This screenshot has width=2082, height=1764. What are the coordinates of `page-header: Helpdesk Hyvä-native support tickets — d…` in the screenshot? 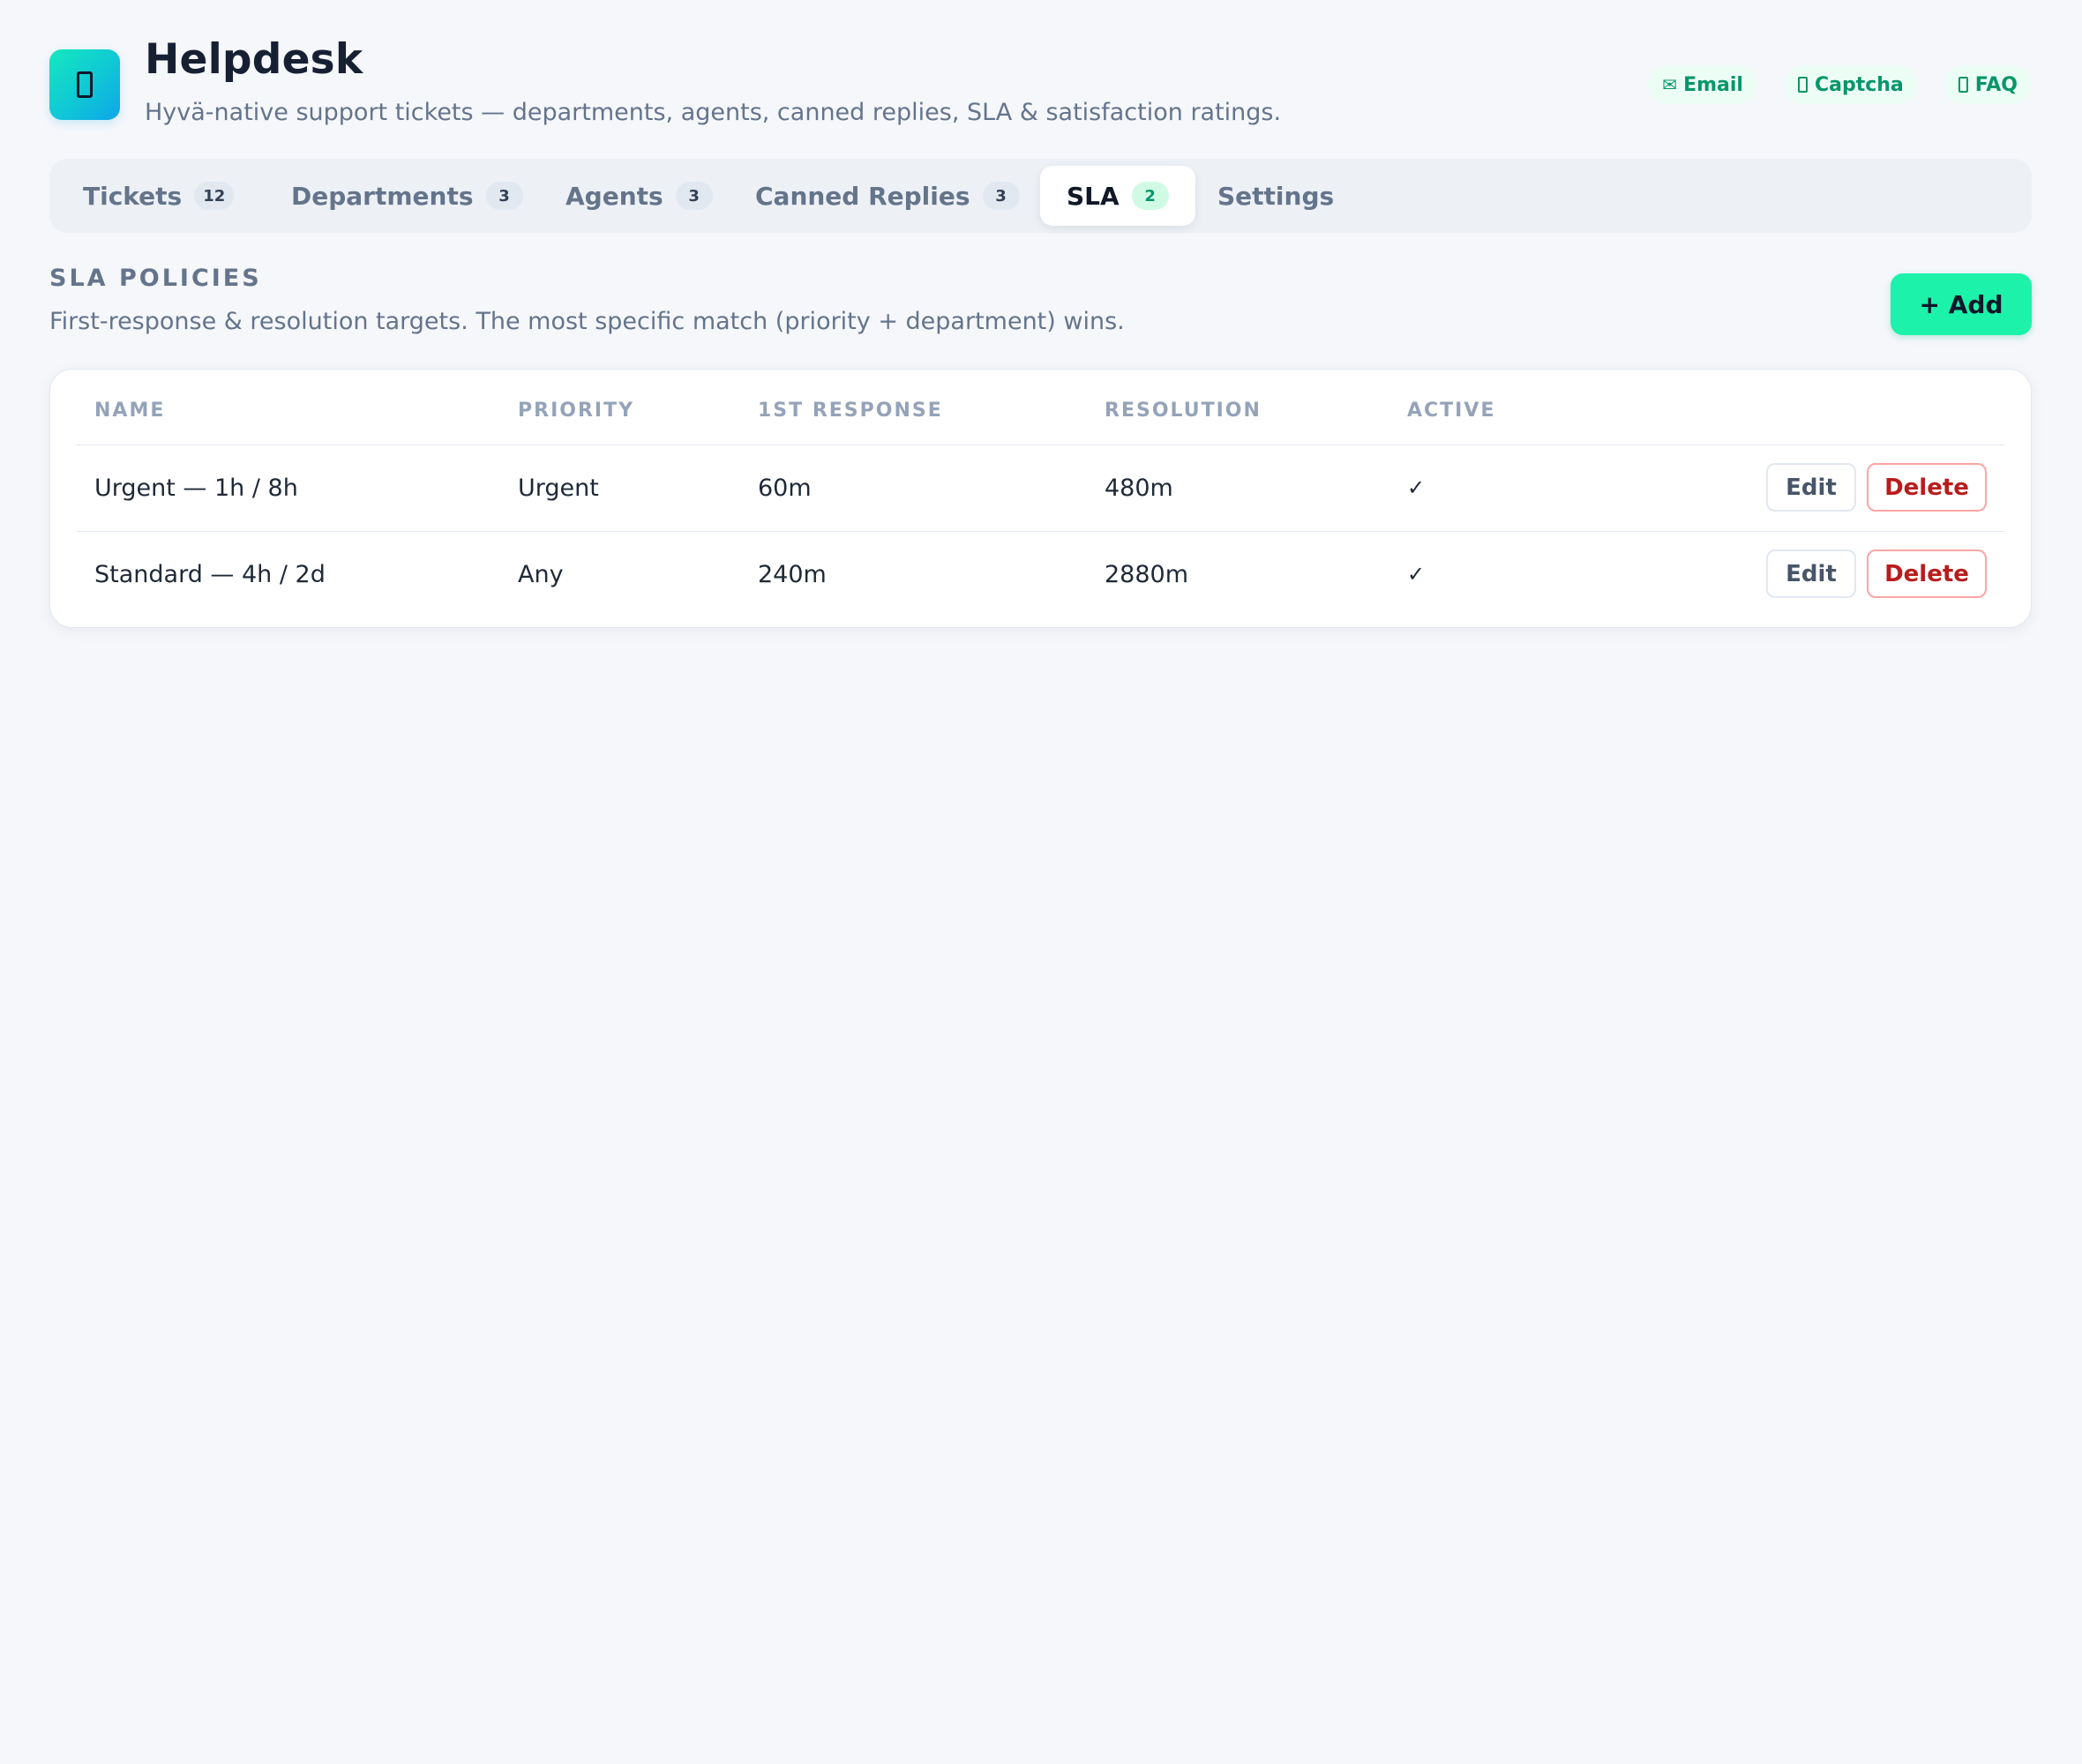 It's located at (1040, 78).